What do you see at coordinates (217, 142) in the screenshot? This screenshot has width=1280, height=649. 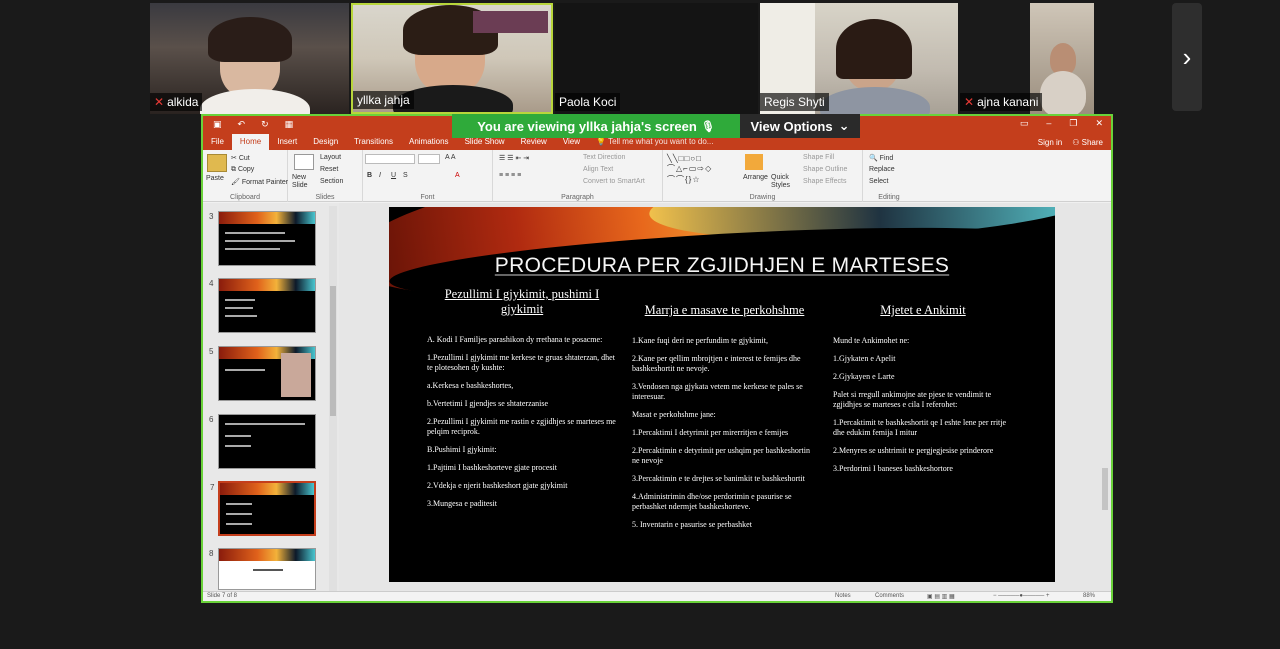 I see `tab-file: File` at bounding box center [217, 142].